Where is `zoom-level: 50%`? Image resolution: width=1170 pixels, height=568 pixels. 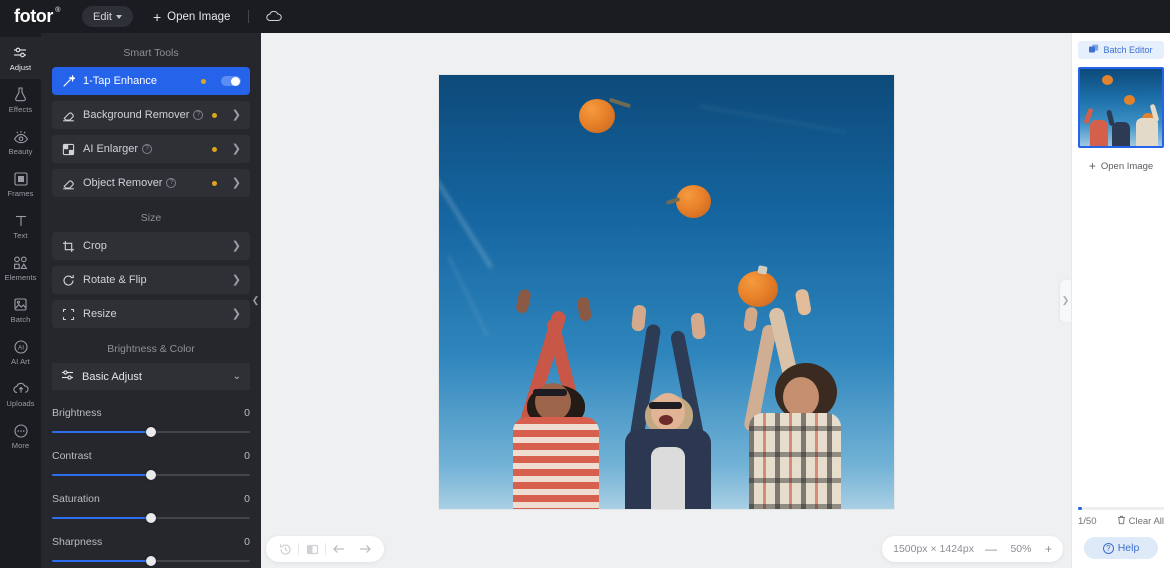
zoom-level: 50% is located at coordinates (1021, 549).